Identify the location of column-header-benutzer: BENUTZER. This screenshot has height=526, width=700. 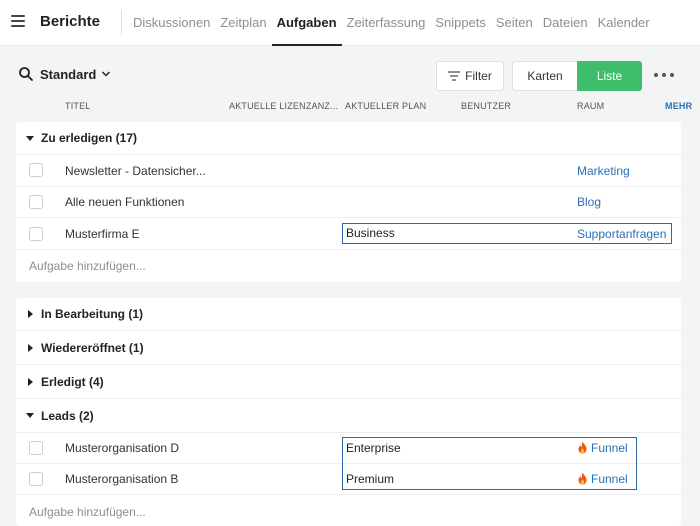
(486, 106).